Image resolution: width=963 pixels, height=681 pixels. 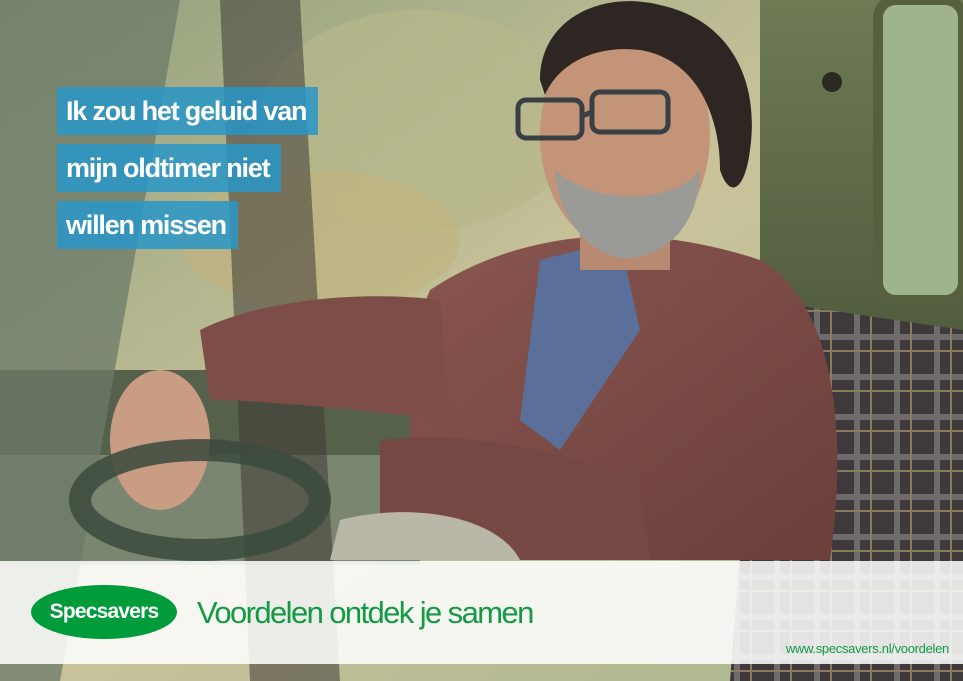 What do you see at coordinates (365, 612) in the screenshot?
I see `tagline: Voordelen ontdek je samen` at bounding box center [365, 612].